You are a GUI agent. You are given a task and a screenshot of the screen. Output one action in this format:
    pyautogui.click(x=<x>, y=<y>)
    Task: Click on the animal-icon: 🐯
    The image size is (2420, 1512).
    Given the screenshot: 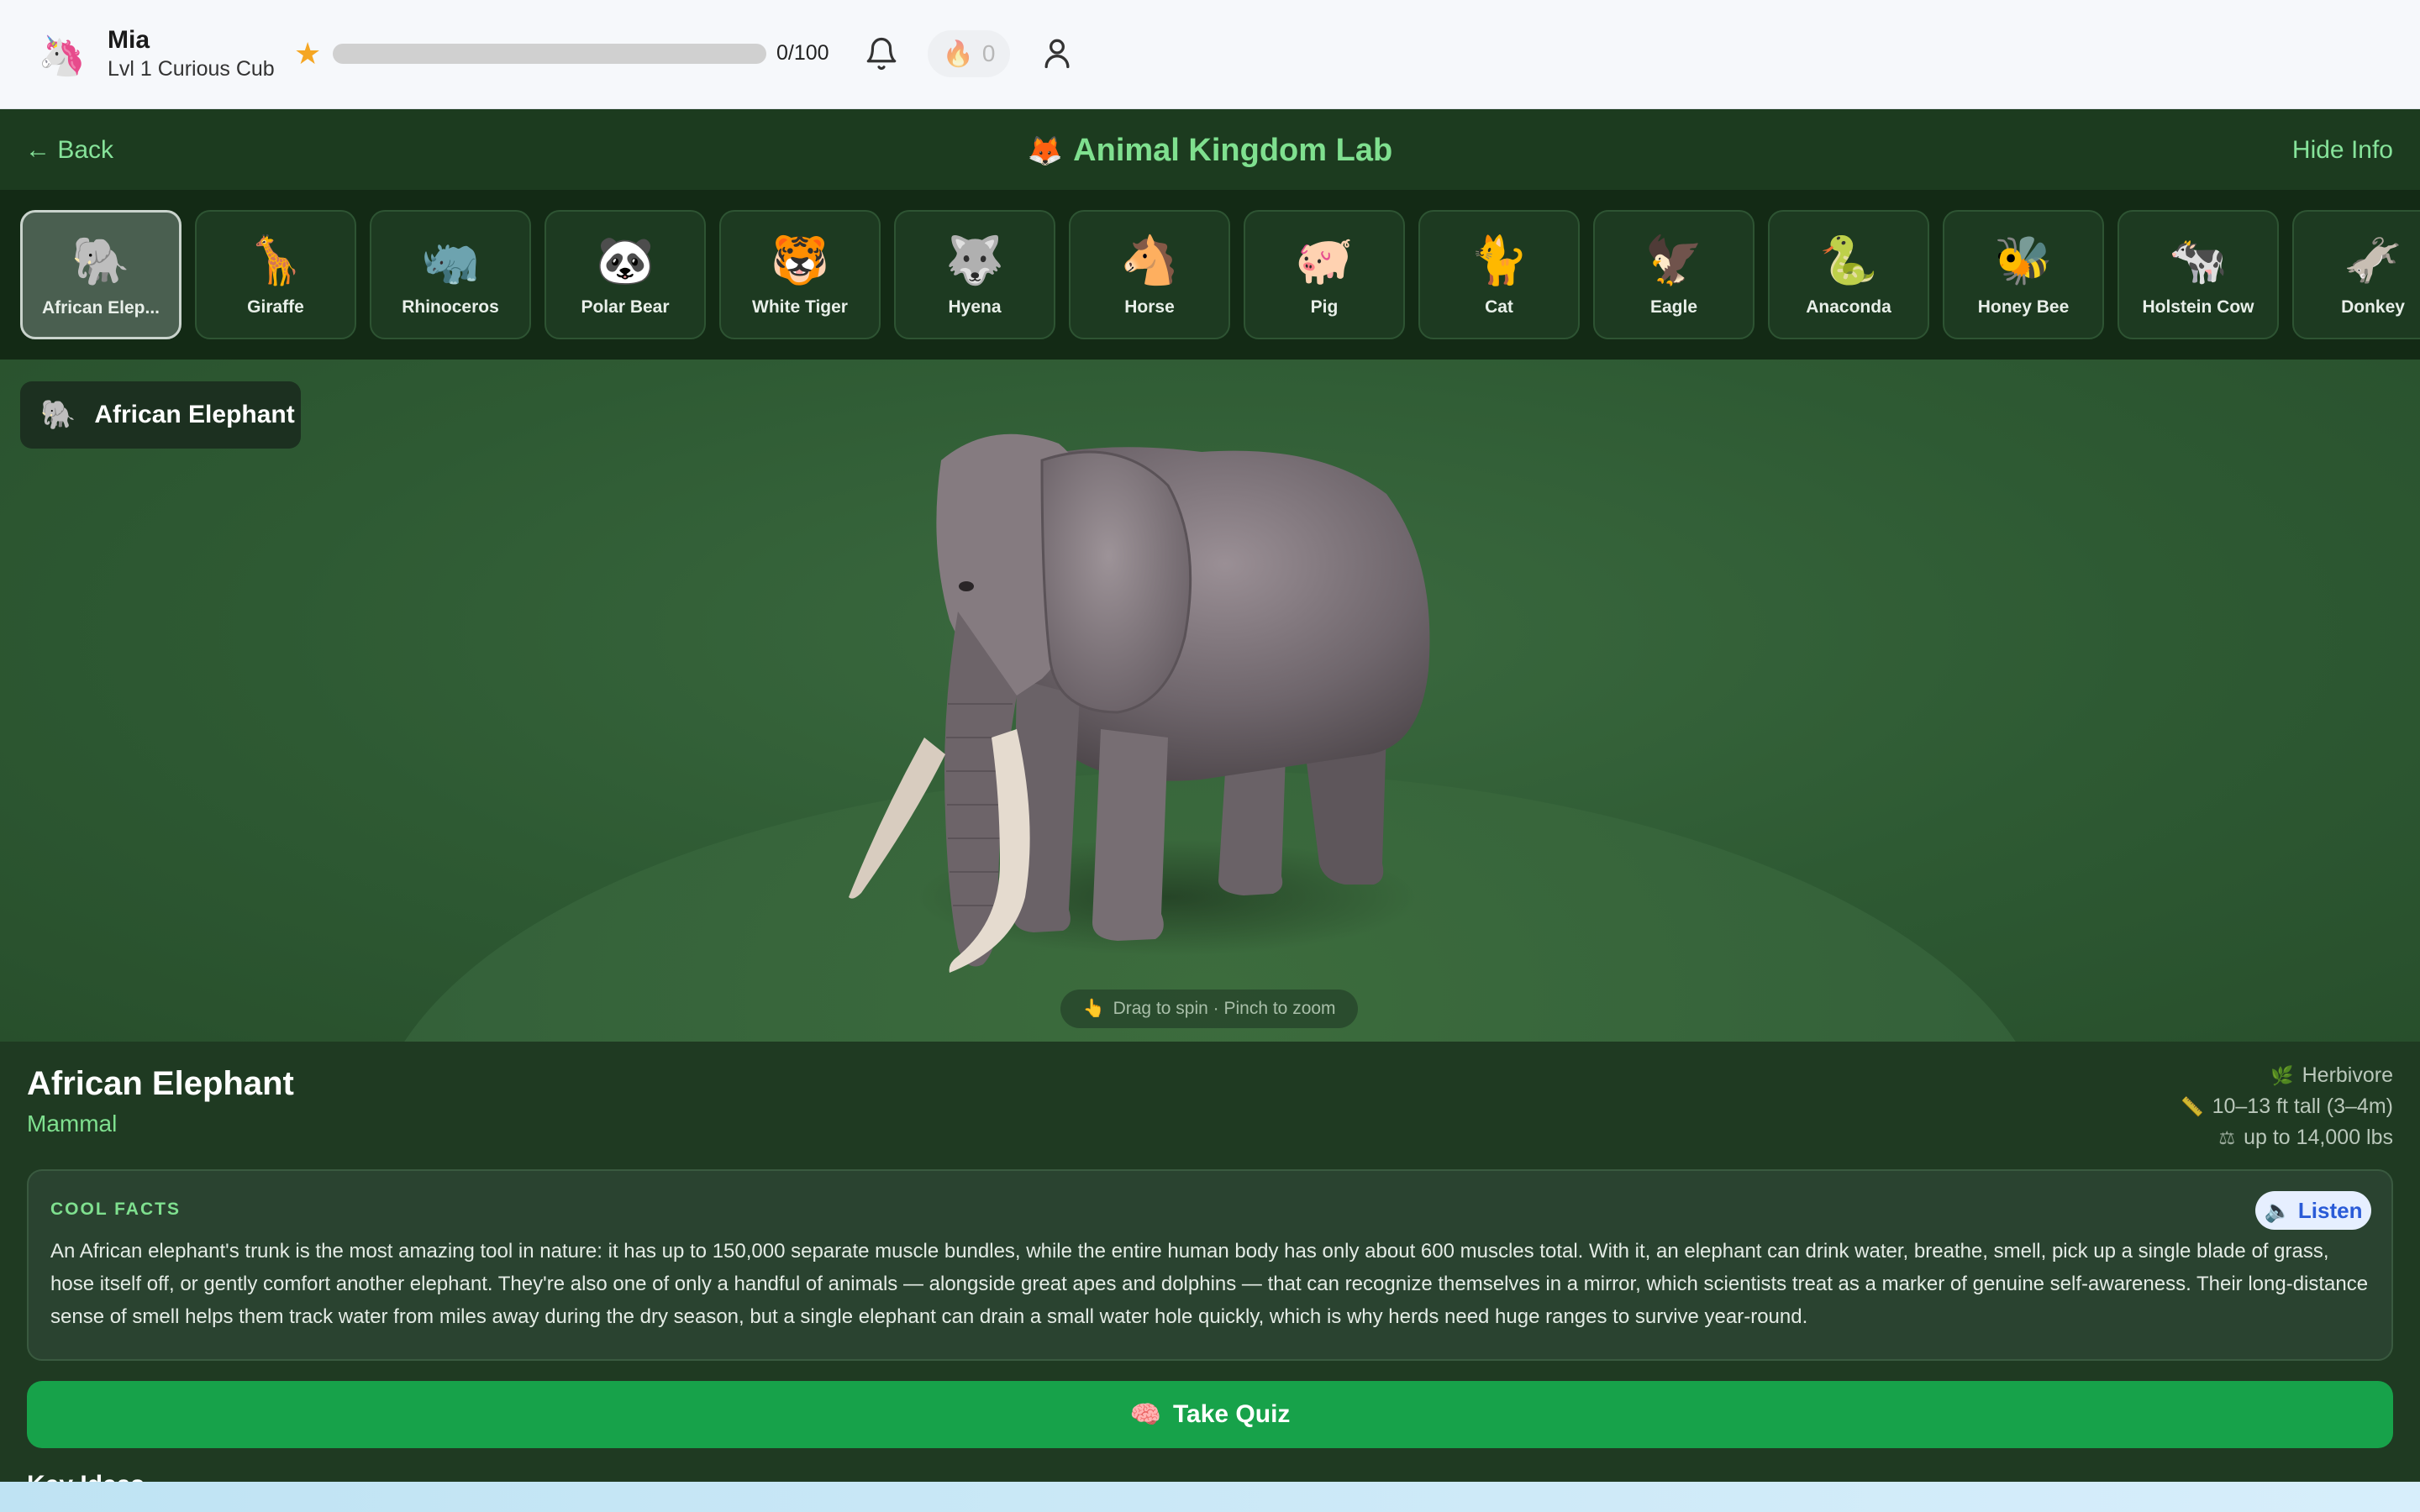 What is the action you would take?
    pyautogui.click(x=800, y=260)
    